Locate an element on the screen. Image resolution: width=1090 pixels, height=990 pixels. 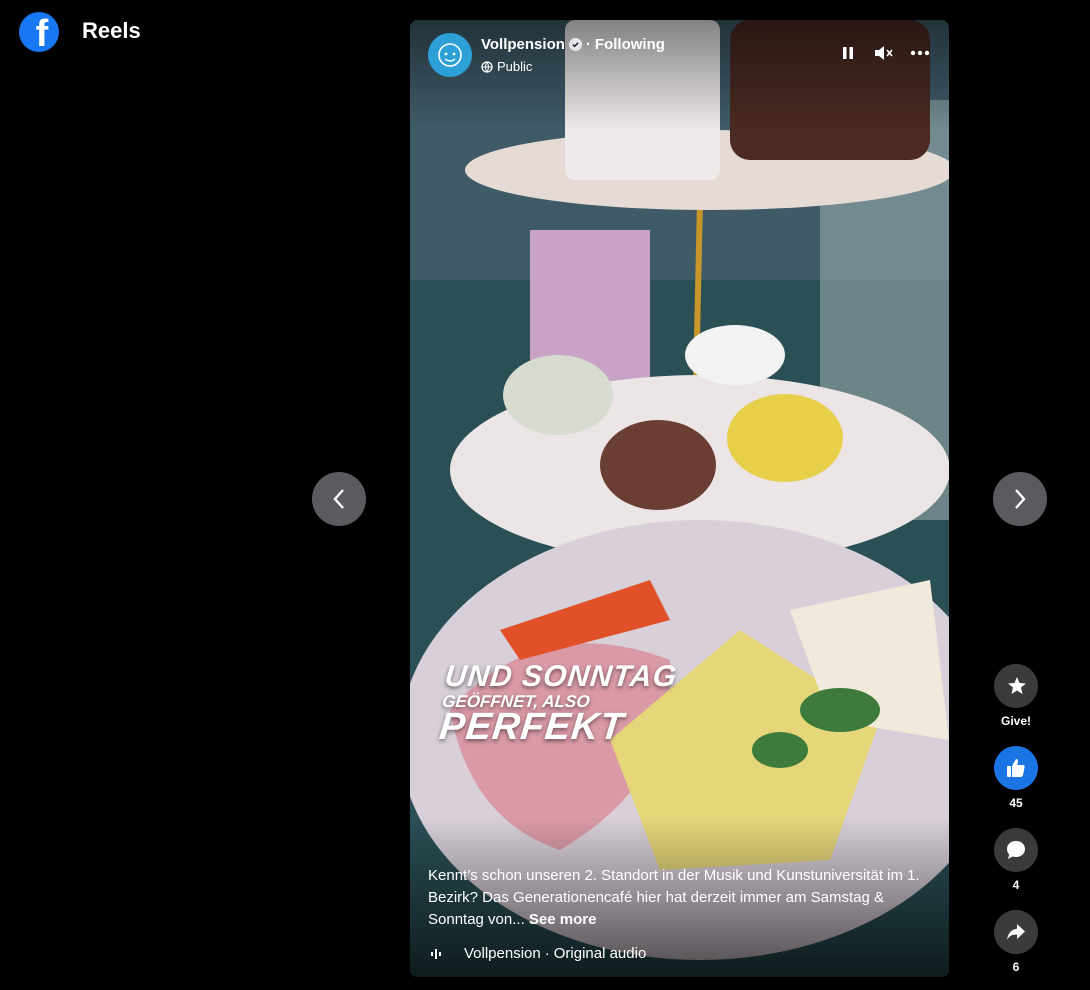
share-action: 6 is located at coordinates (1016, 942).